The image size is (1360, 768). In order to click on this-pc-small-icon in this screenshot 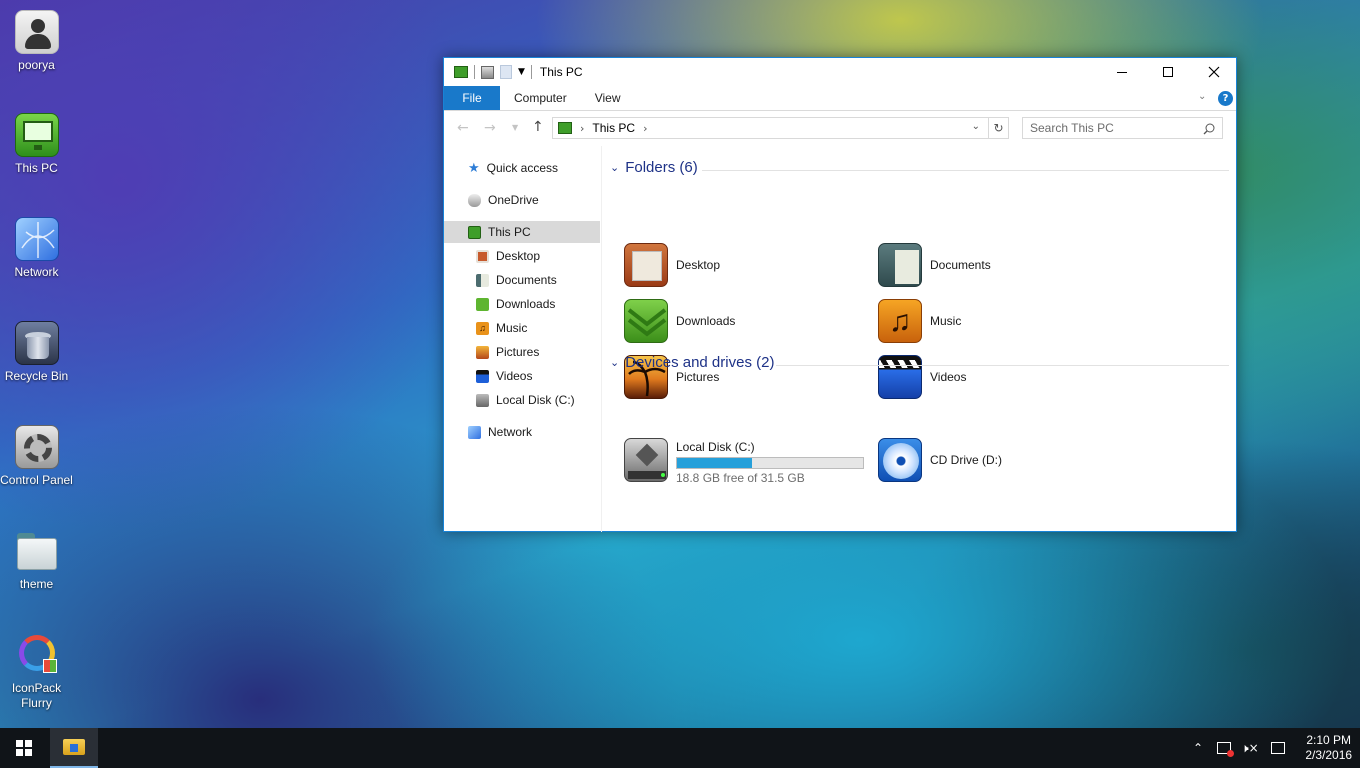, I will do `click(461, 72)`.